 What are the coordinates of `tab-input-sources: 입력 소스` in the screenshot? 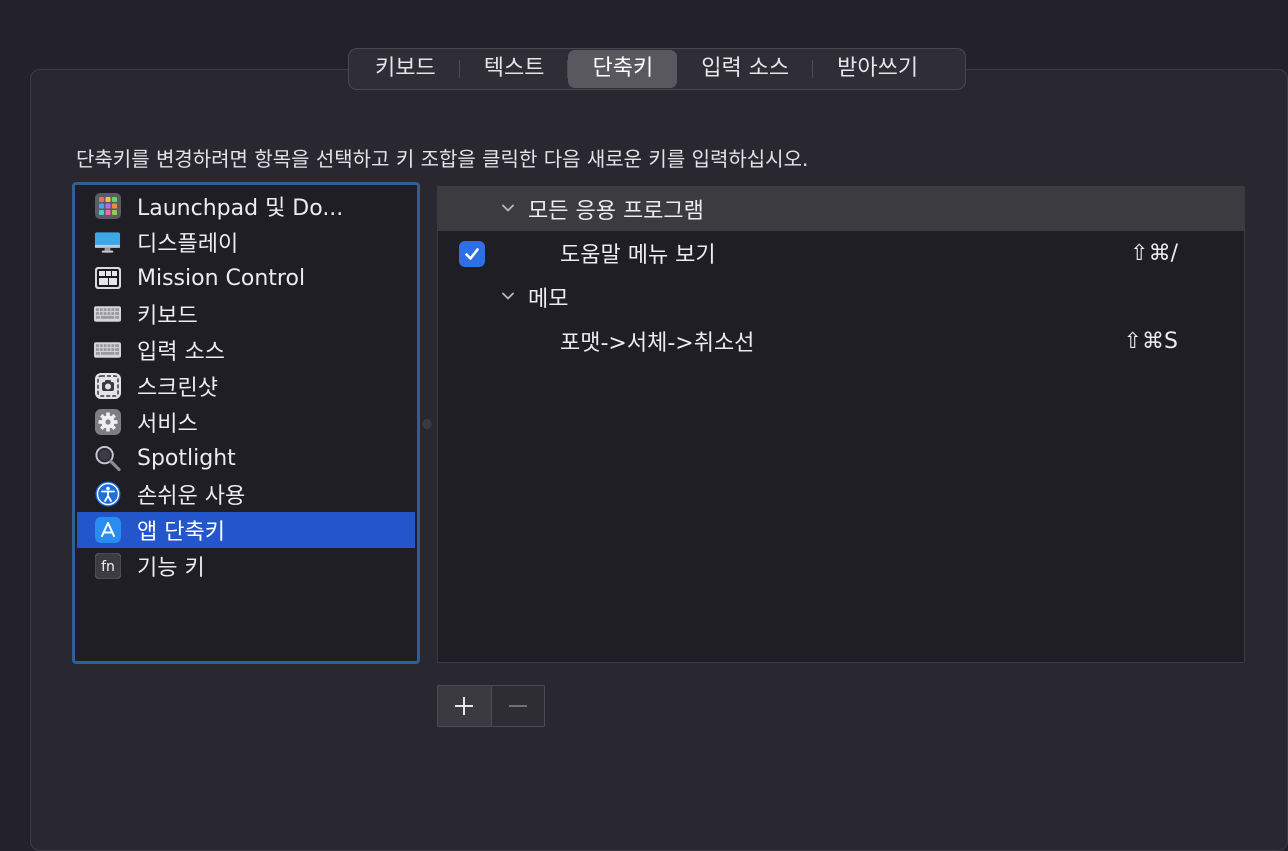 It's located at (745, 69).